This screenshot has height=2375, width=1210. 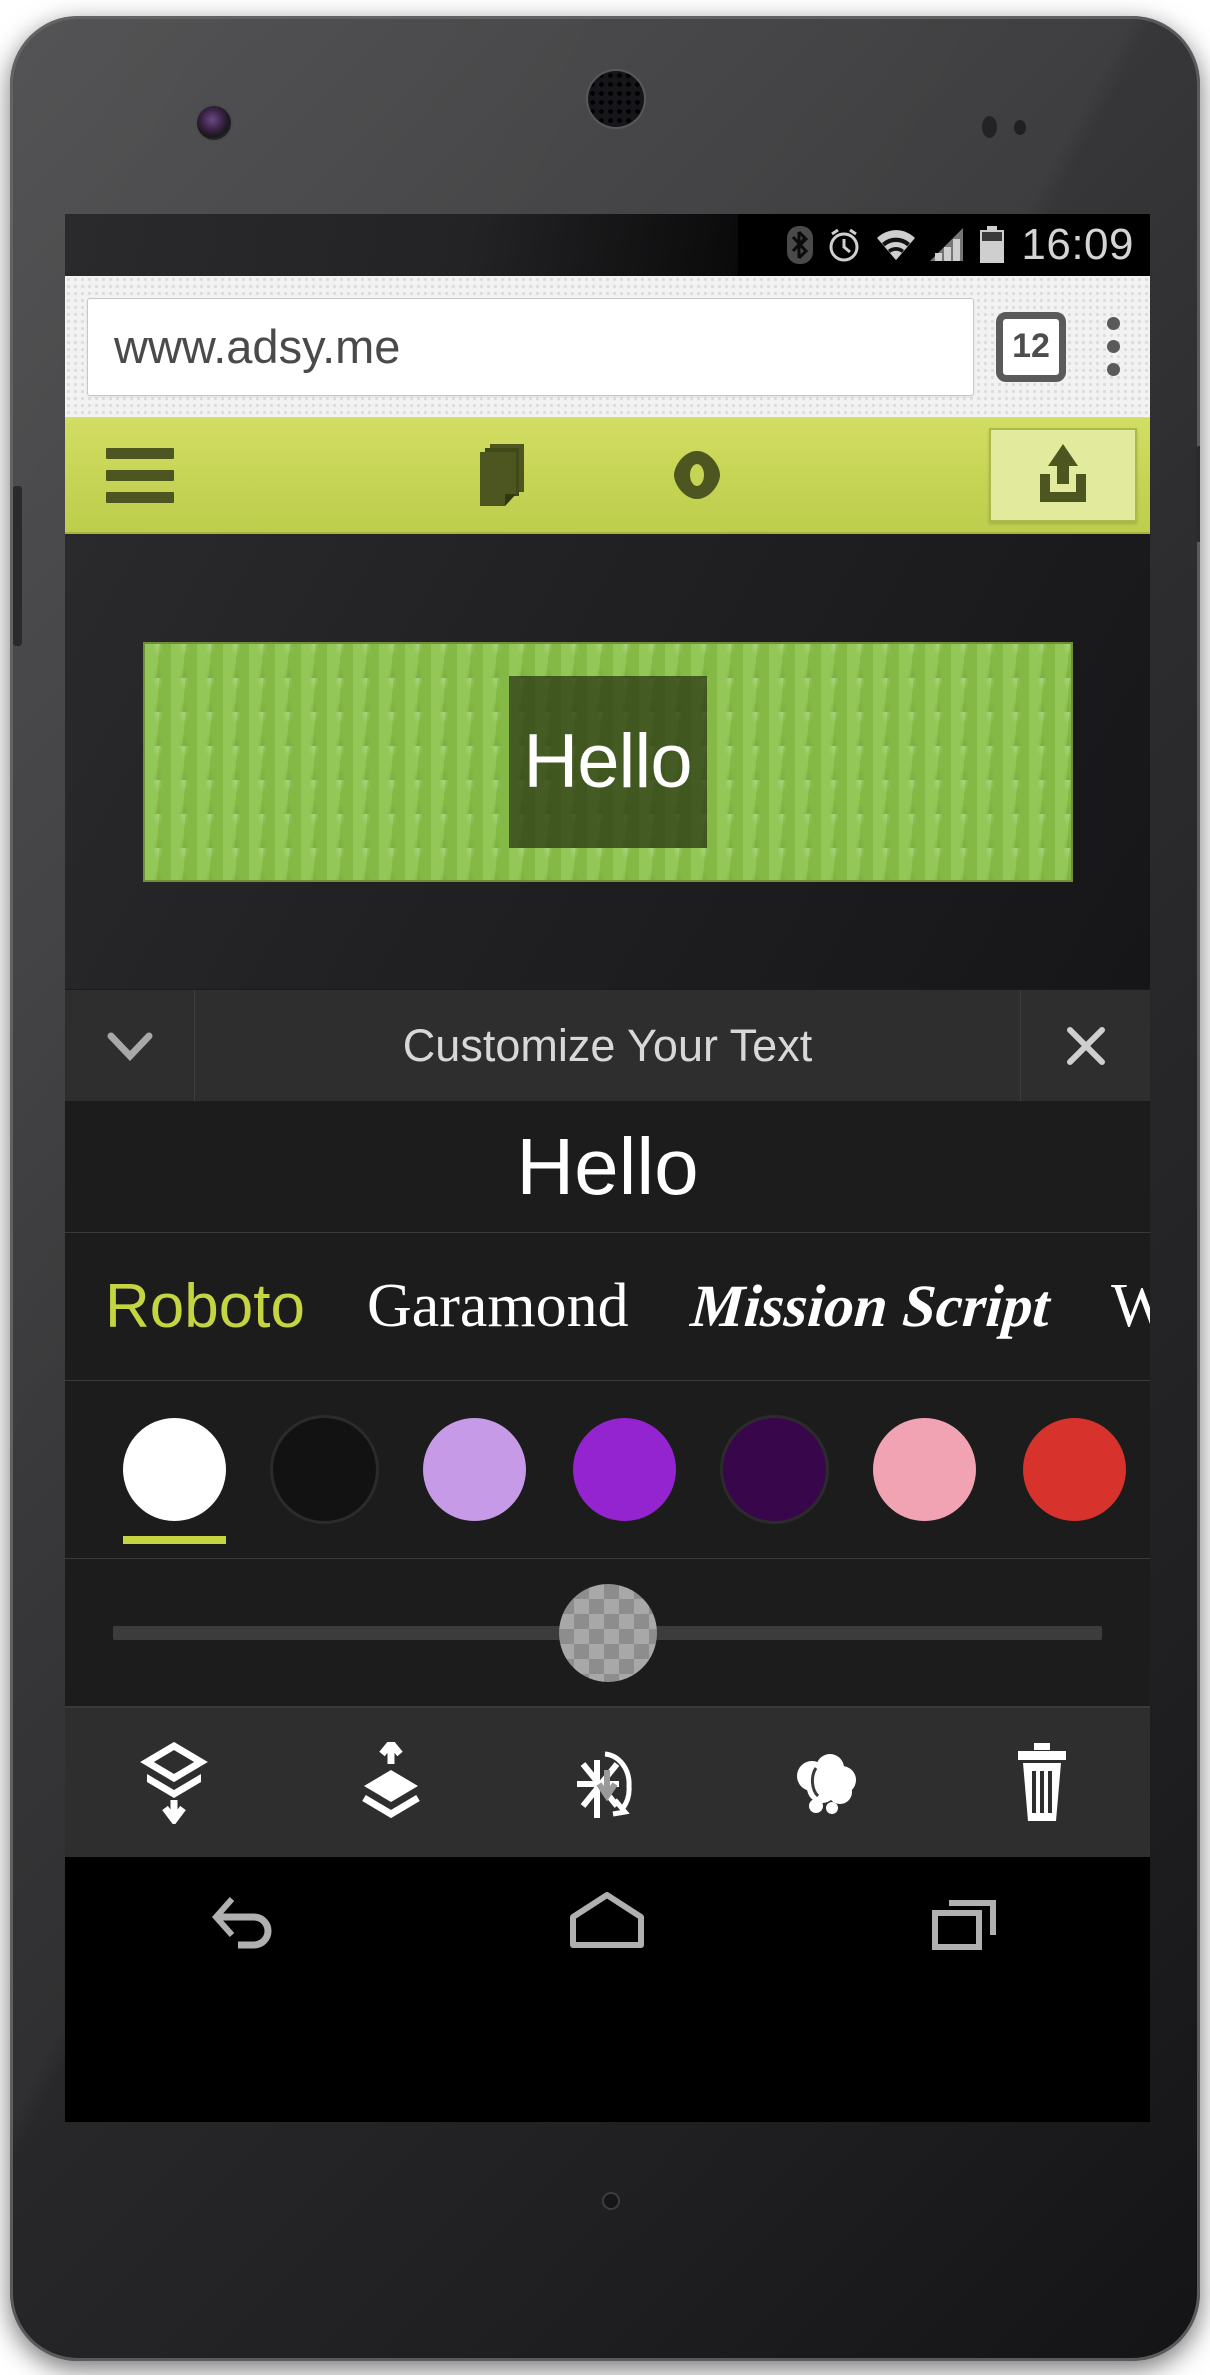 I want to click on panel-title: Customize Your Text, so click(x=607, y=1045).